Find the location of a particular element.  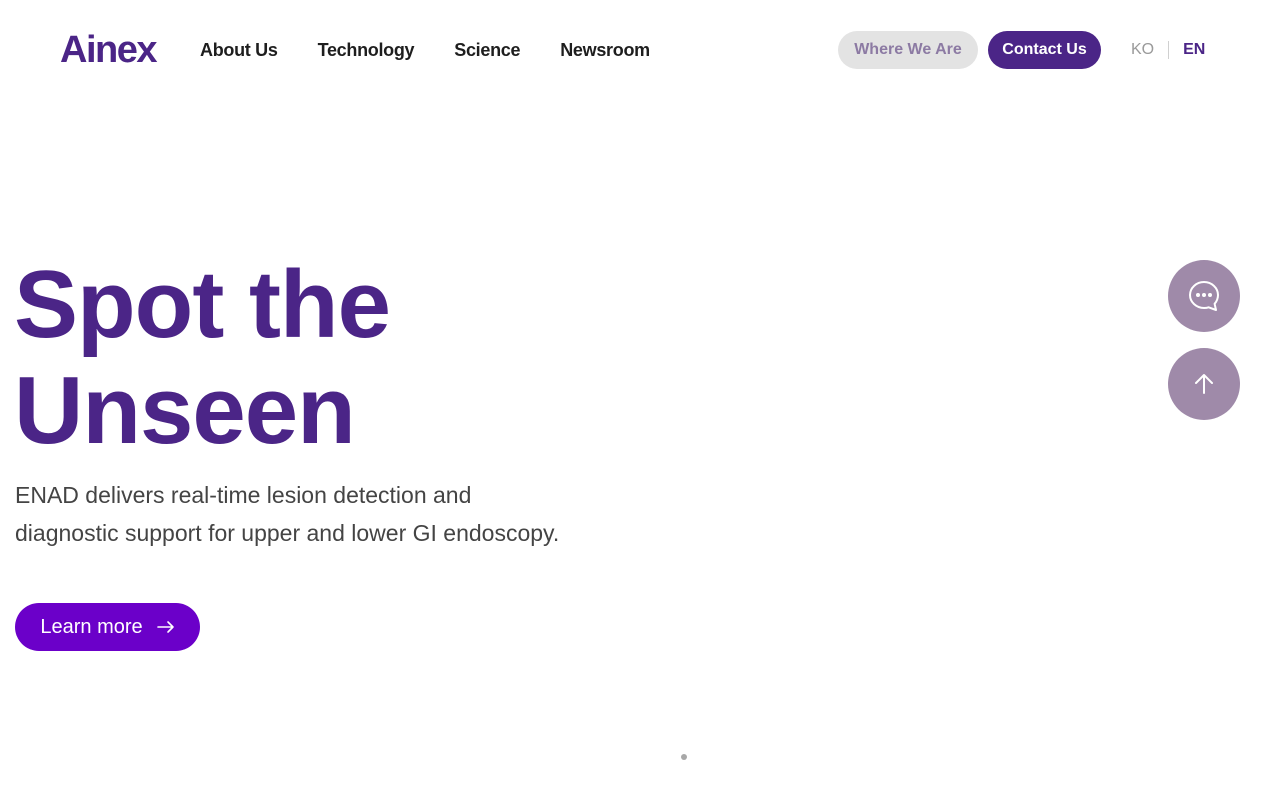

language-divider is located at coordinates (1169, 50).